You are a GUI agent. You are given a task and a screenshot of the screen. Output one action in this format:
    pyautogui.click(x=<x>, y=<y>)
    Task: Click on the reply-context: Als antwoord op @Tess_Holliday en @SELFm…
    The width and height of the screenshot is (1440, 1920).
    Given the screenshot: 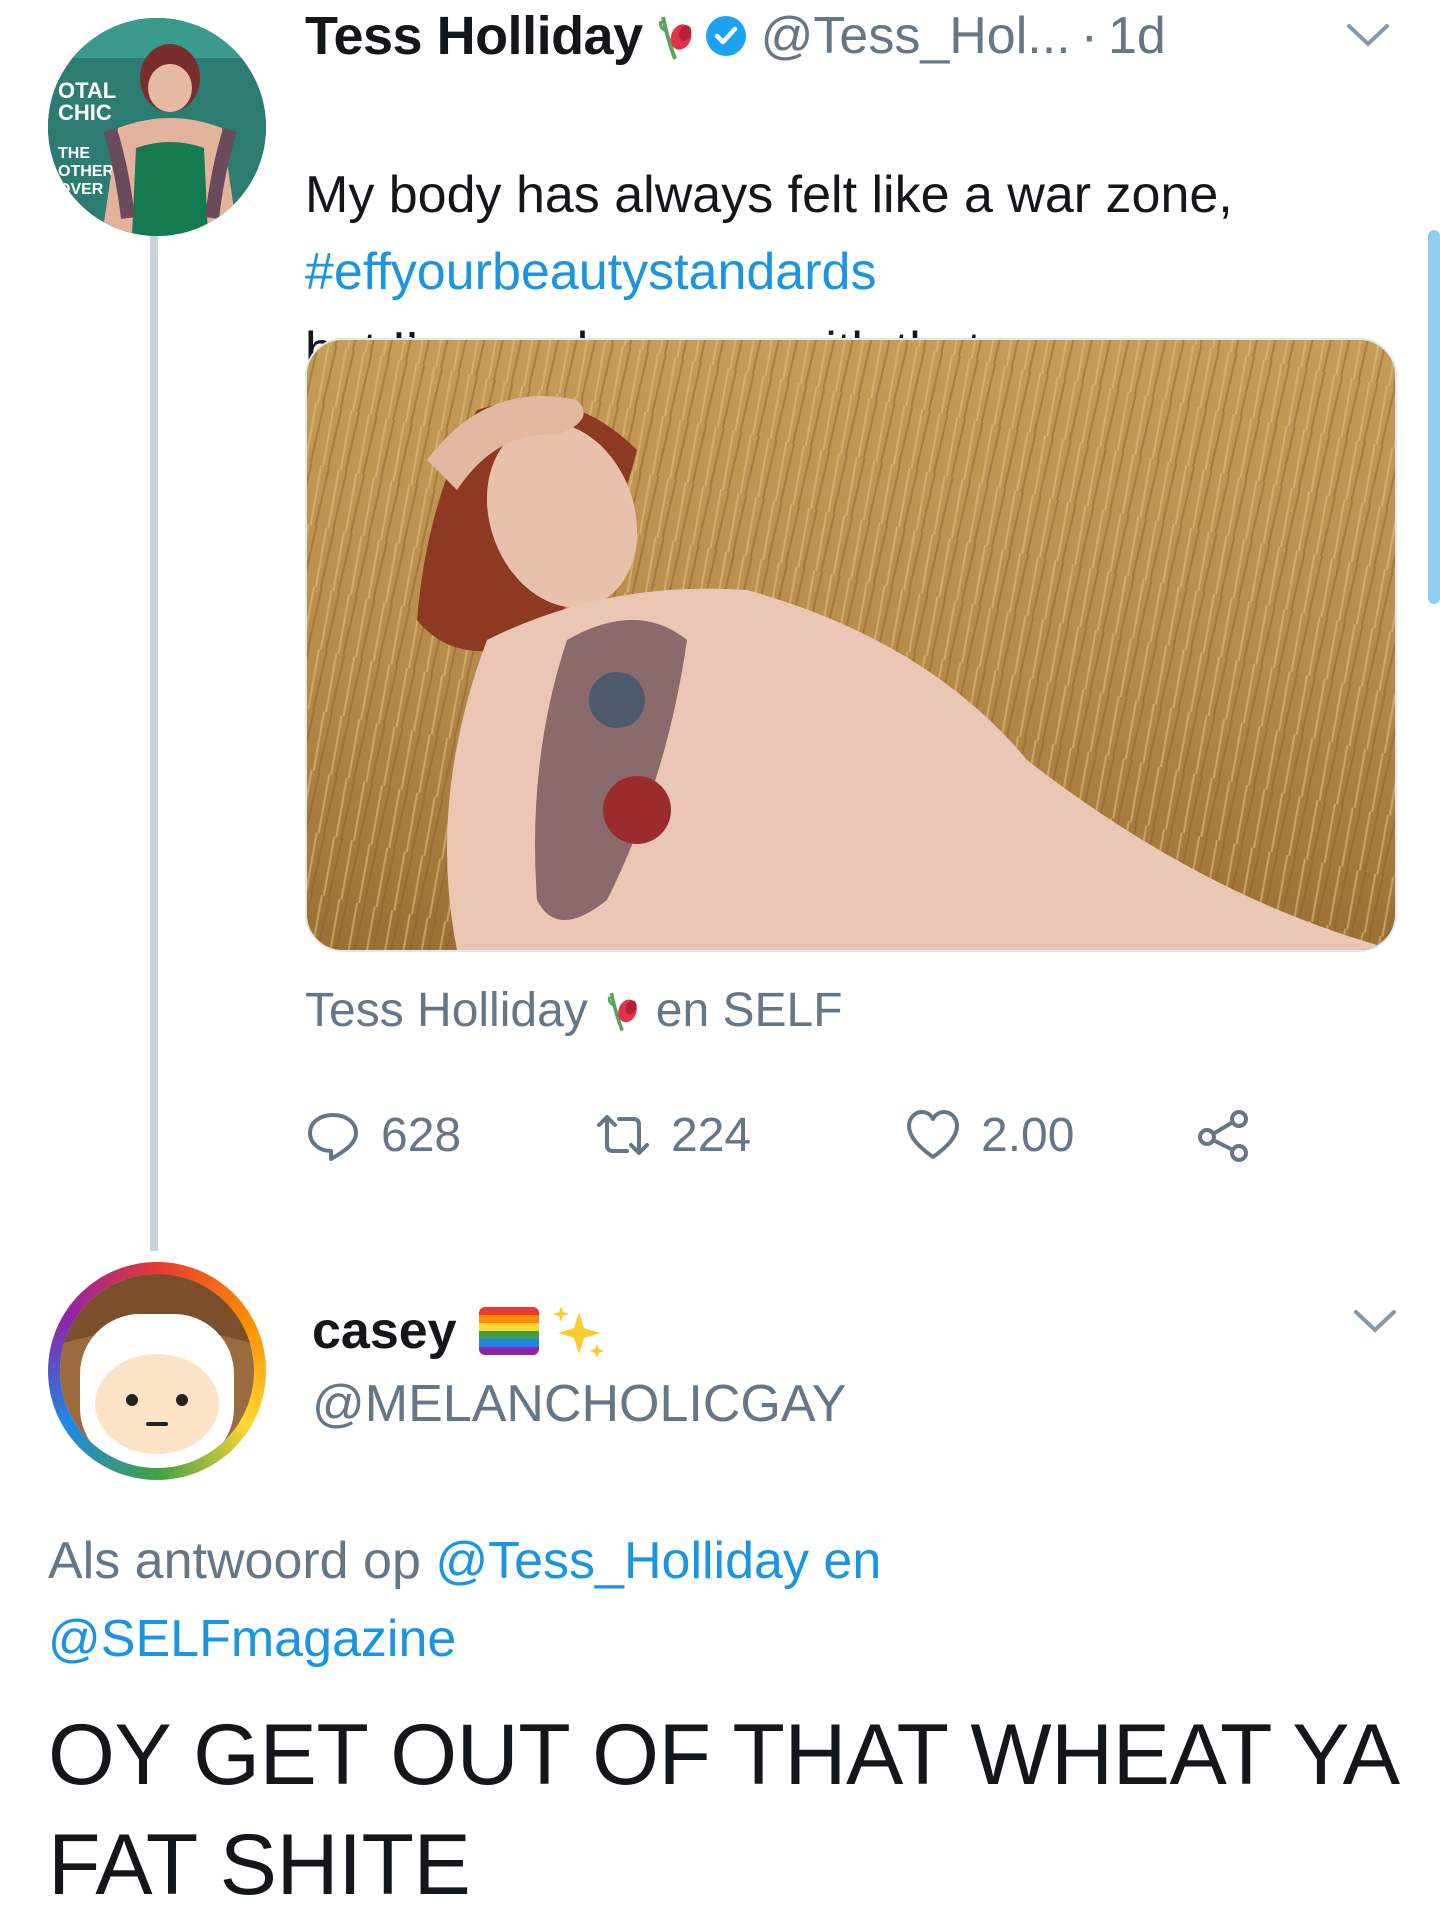 What is the action you would take?
    pyautogui.click(x=718, y=1600)
    